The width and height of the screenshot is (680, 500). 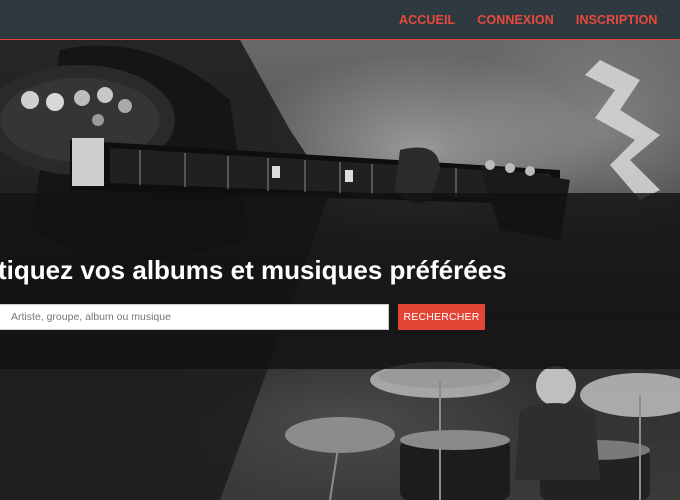 I want to click on nav-links: ACCUEIL CONNEXION INSCRIPTION À, so click(x=534, y=20).